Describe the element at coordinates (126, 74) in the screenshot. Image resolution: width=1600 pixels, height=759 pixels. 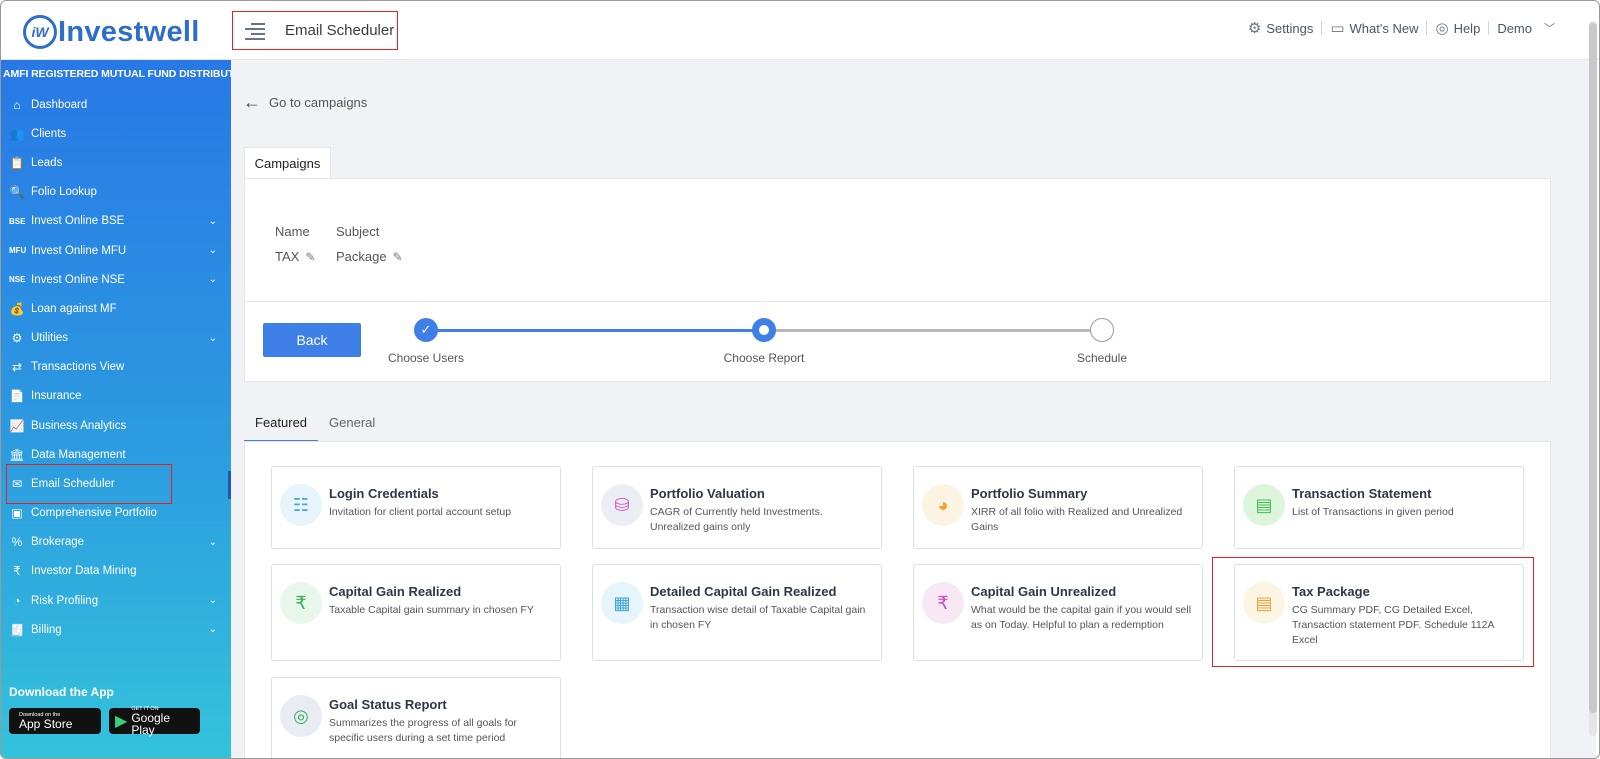
I see `sidebar-tagline: AMFI REGISTERED MUTUAL FUND DISTRIBUTOR` at that location.